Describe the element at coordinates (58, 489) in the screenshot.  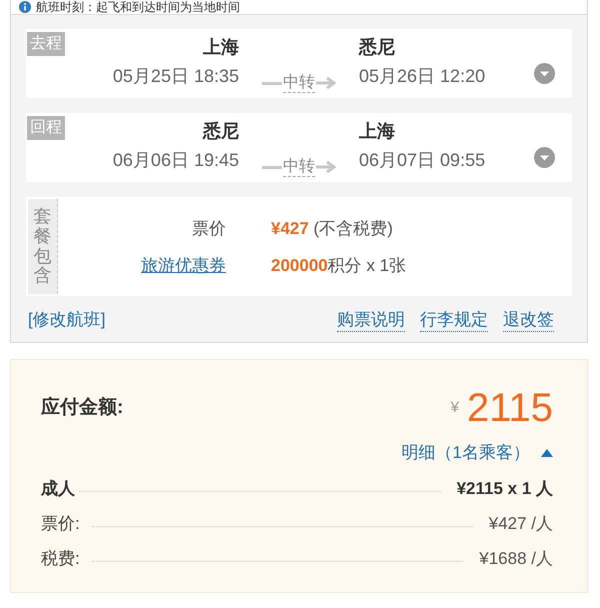
I see `passenger-type-label: 成人` at that location.